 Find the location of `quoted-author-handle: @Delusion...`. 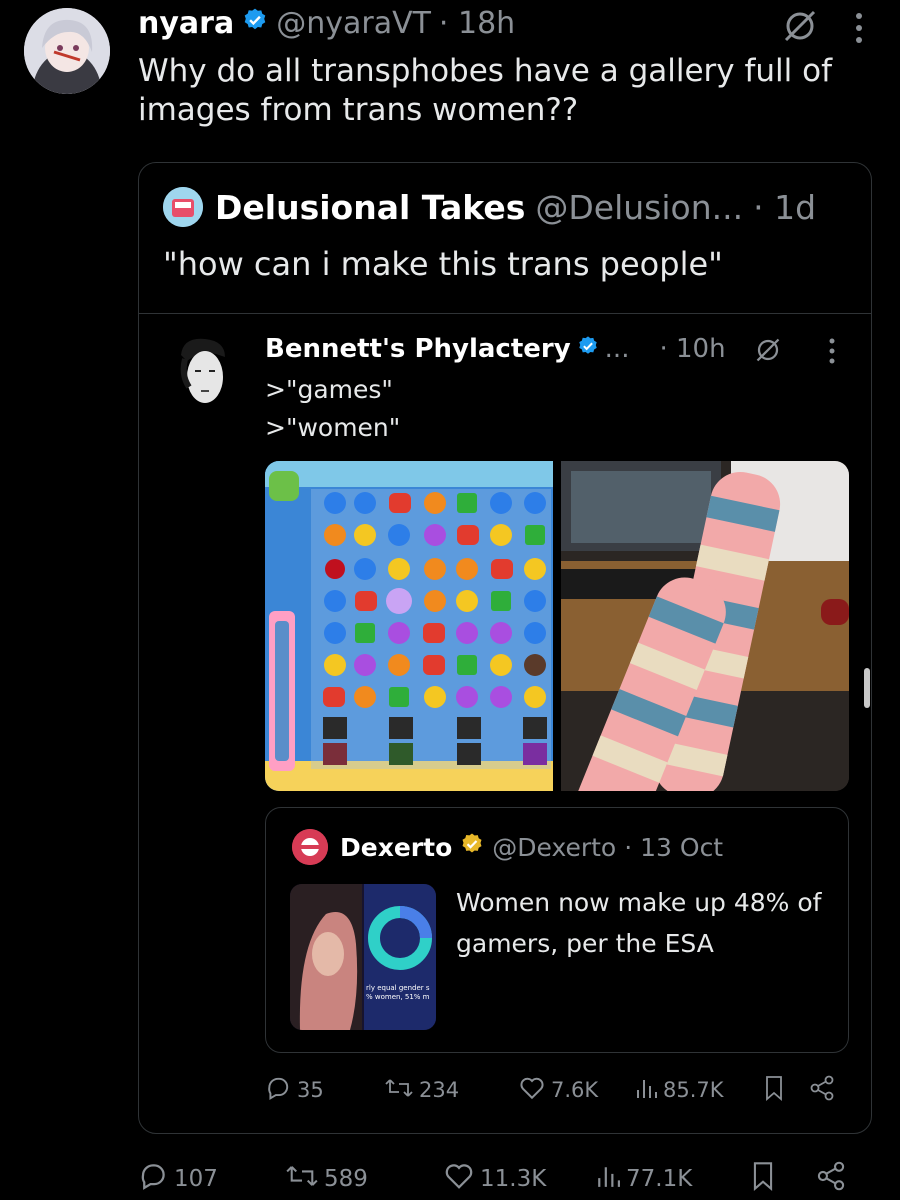

quoted-author-handle: @Delusion... is located at coordinates (639, 207).